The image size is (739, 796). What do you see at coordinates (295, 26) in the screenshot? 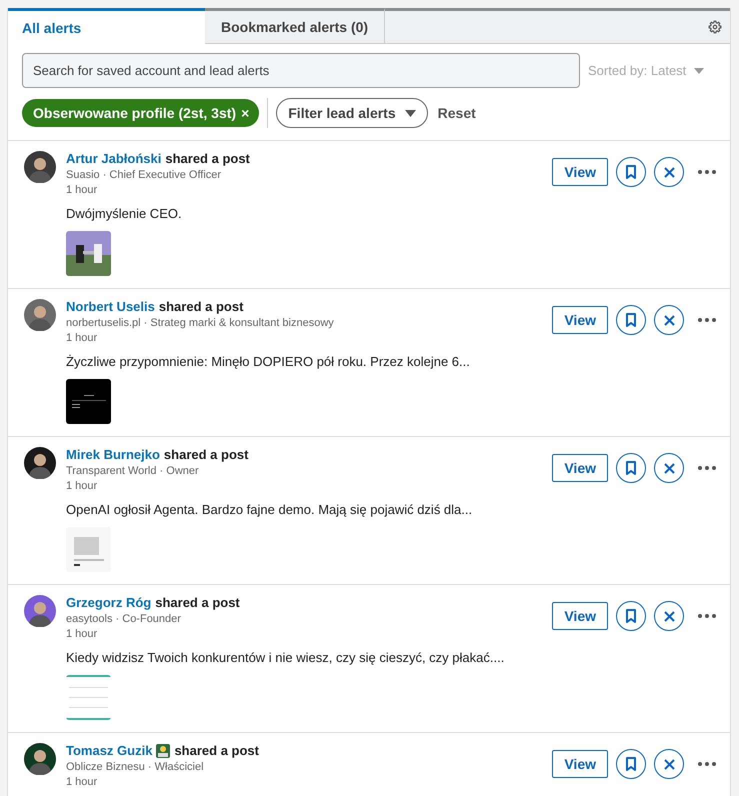
I see `tab: Bookmarked alerts (0)` at bounding box center [295, 26].